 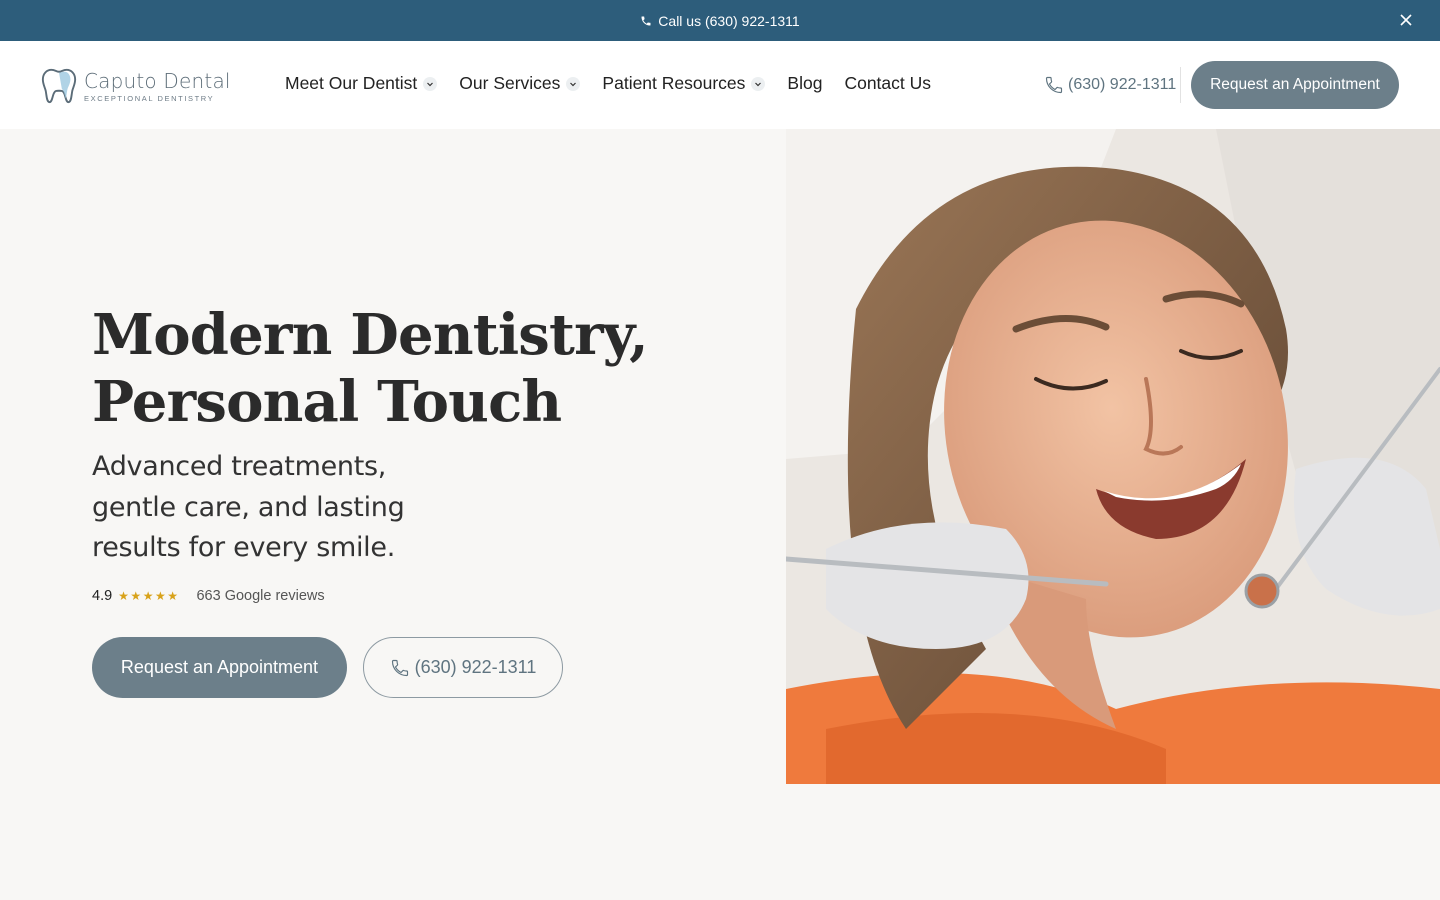 What do you see at coordinates (260, 596) in the screenshot?
I see `review-count: 663 Google reviews` at bounding box center [260, 596].